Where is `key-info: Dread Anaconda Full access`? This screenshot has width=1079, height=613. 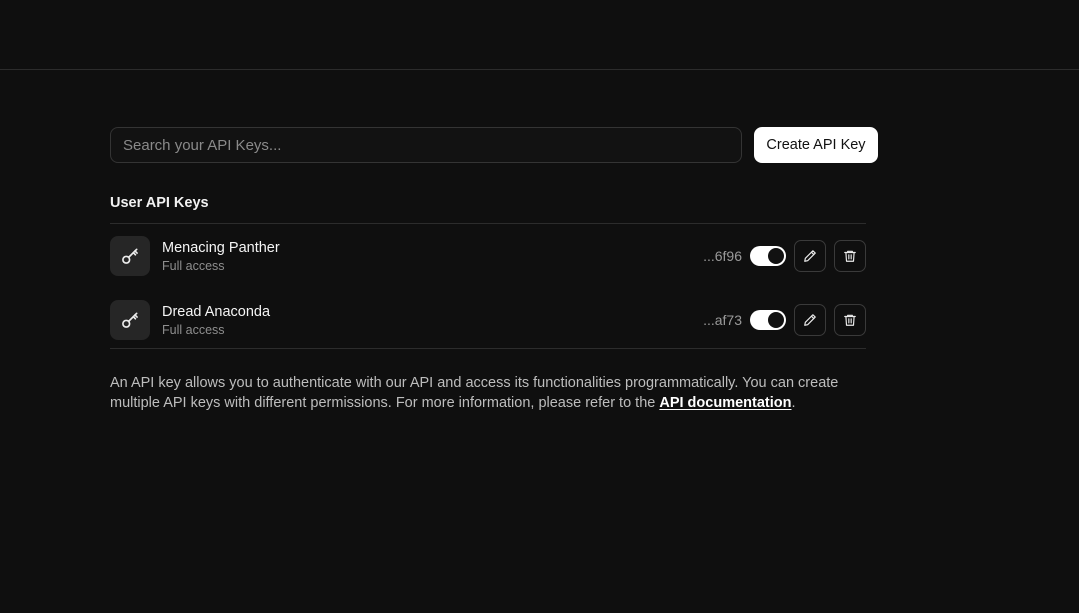
key-info: Dread Anaconda Full access is located at coordinates (432, 320).